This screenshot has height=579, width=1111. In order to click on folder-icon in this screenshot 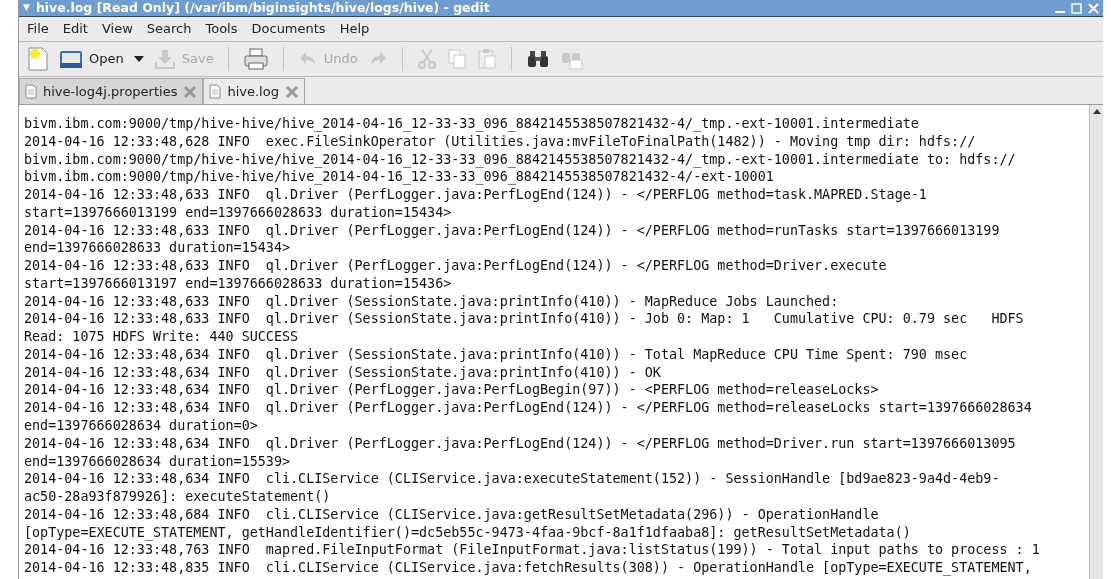, I will do `click(71, 59)`.